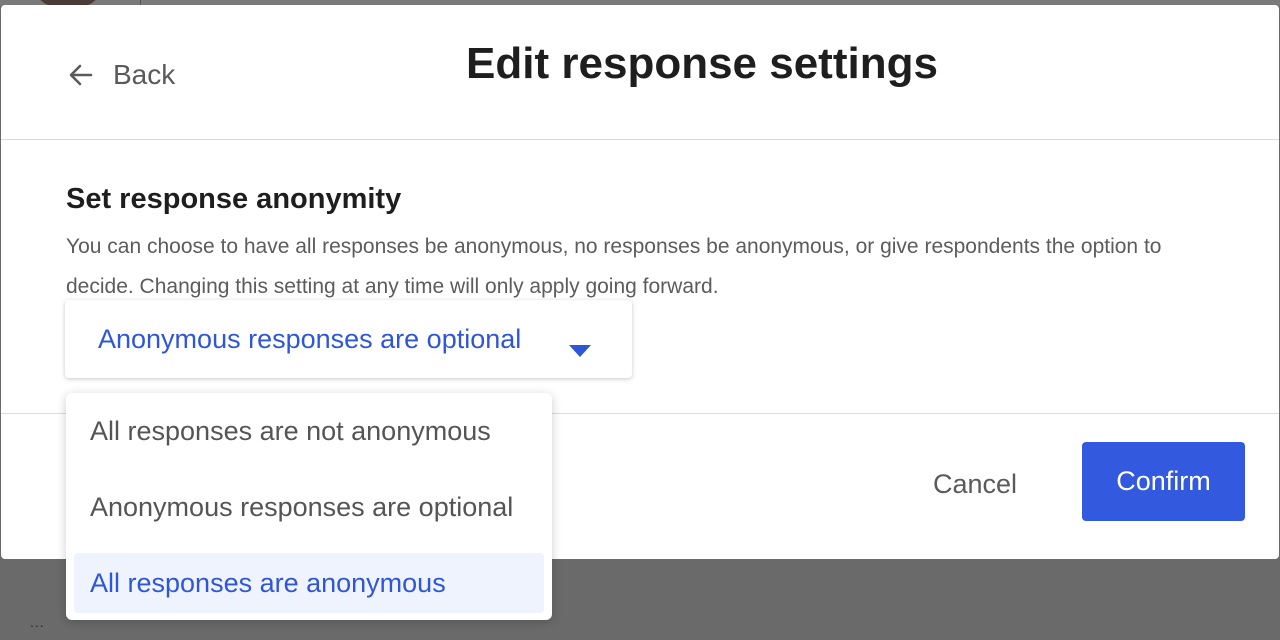  I want to click on section-title: Set response anonymity, so click(234, 199).